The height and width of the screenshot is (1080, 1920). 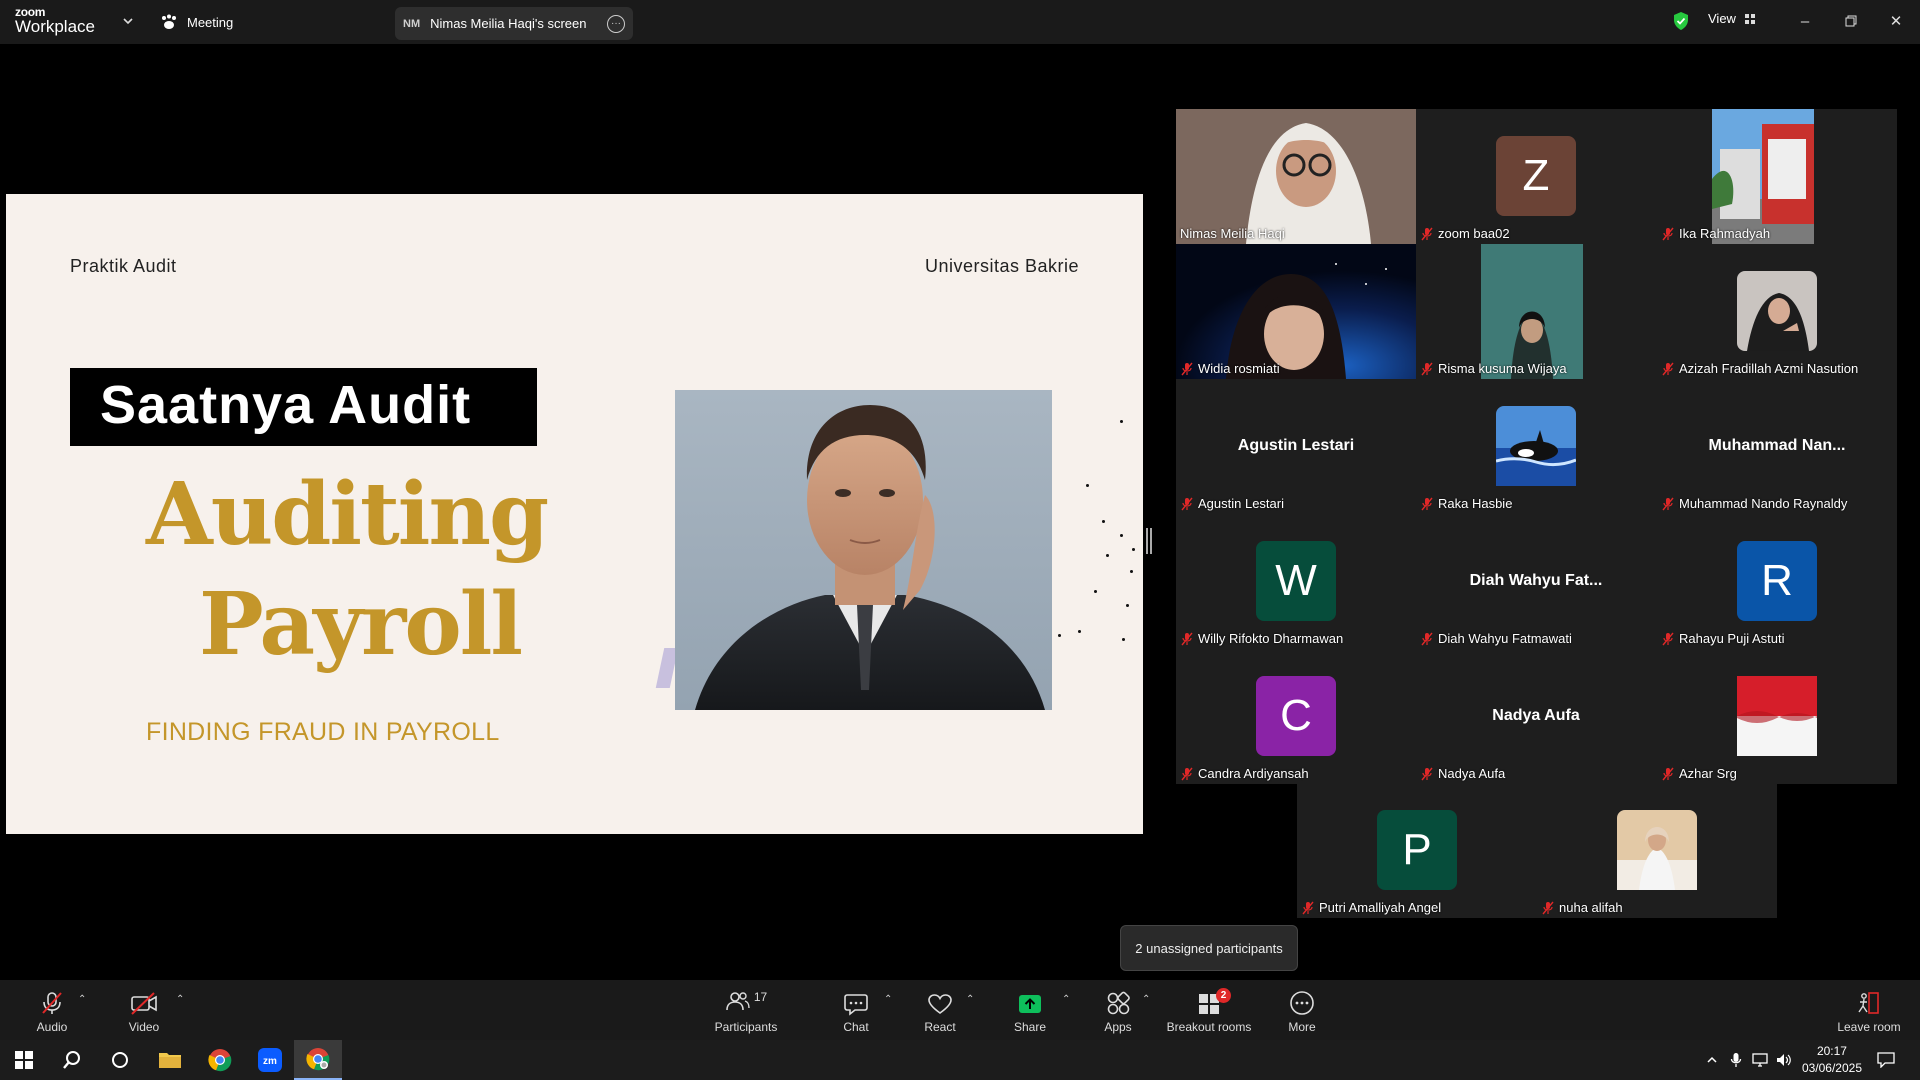 What do you see at coordinates (1496, 638) in the screenshot?
I see `participant-name-label: Diah Wahyu Fatmawati` at bounding box center [1496, 638].